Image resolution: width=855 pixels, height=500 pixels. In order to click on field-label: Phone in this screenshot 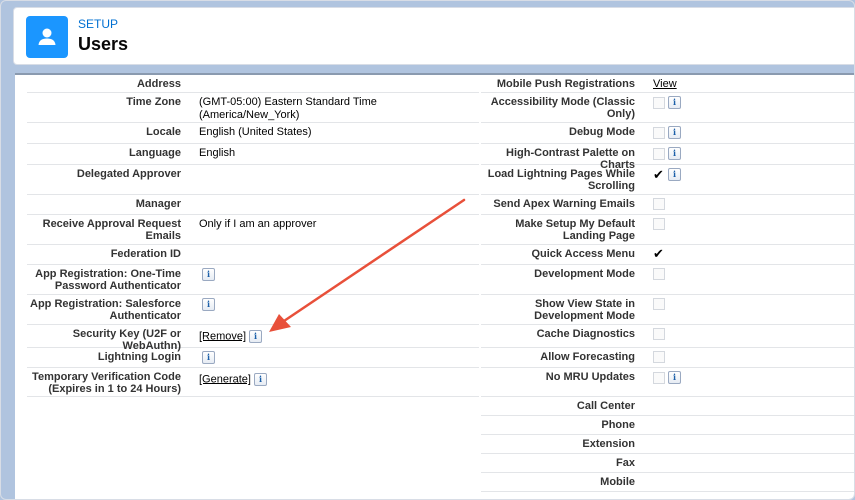, I will do `click(618, 425)`.